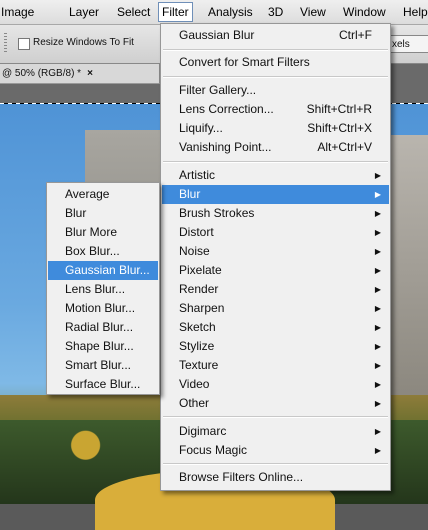  I want to click on menu-layer: Layer, so click(84, 12).